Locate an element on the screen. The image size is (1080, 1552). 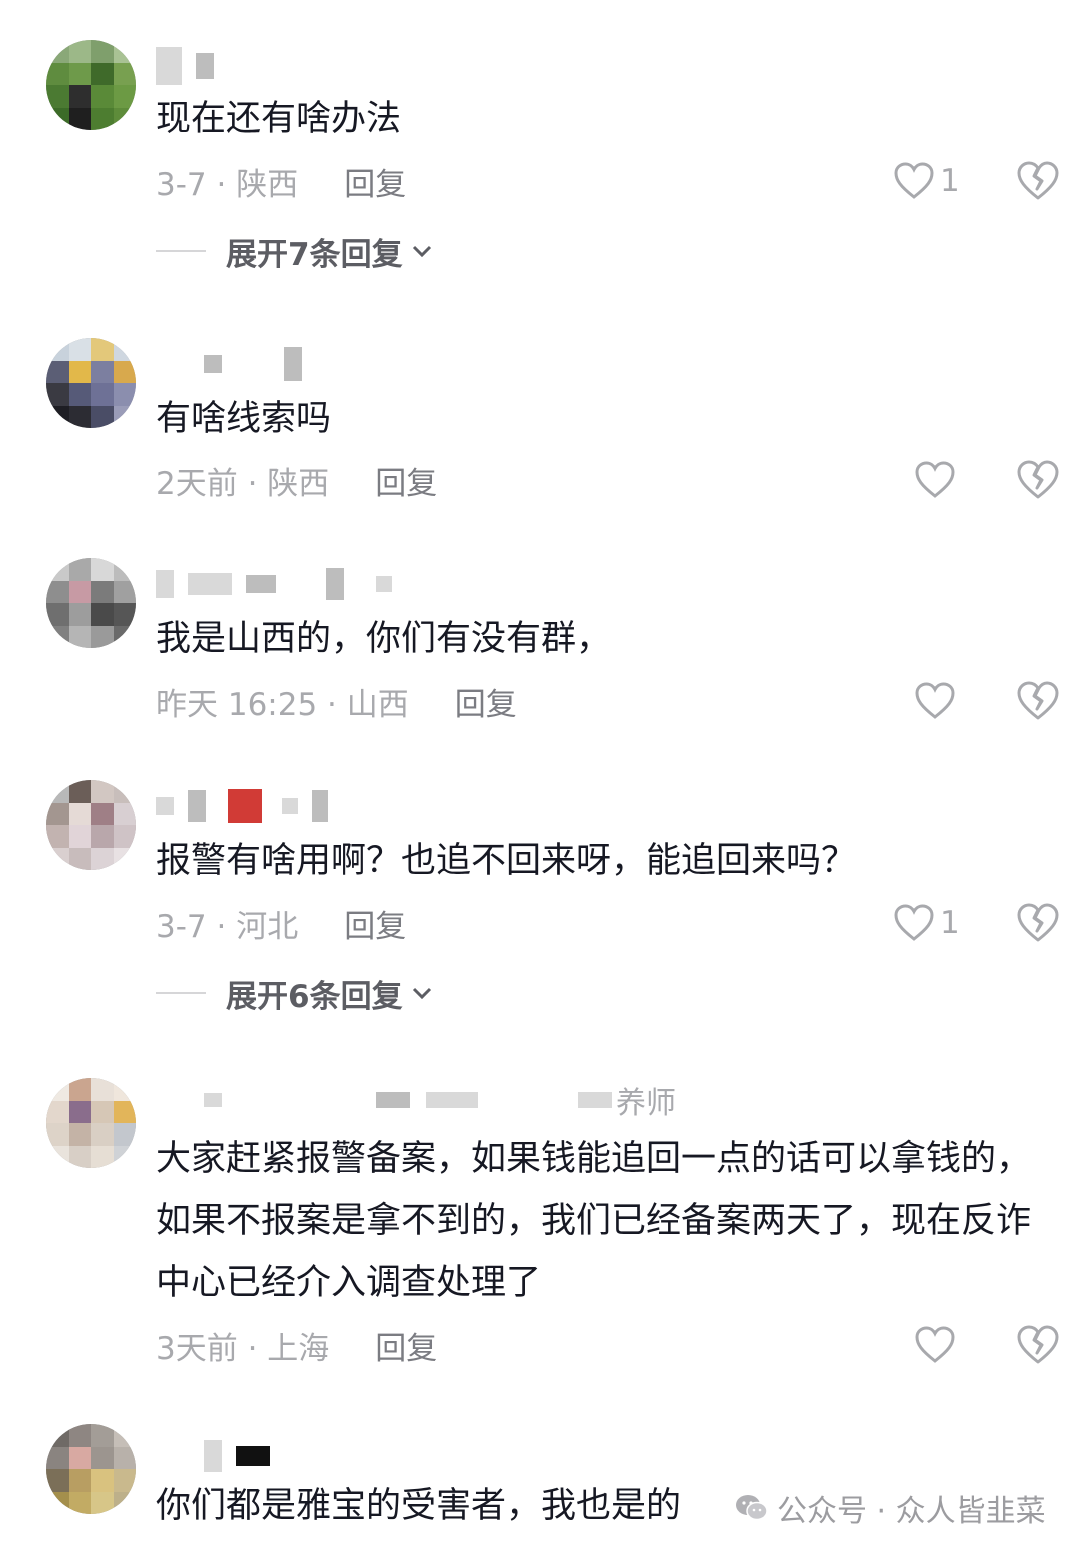
comment-text: 报警有啥用啊？也追不回来呀，能追回来吗？ is located at coordinates (506, 861).